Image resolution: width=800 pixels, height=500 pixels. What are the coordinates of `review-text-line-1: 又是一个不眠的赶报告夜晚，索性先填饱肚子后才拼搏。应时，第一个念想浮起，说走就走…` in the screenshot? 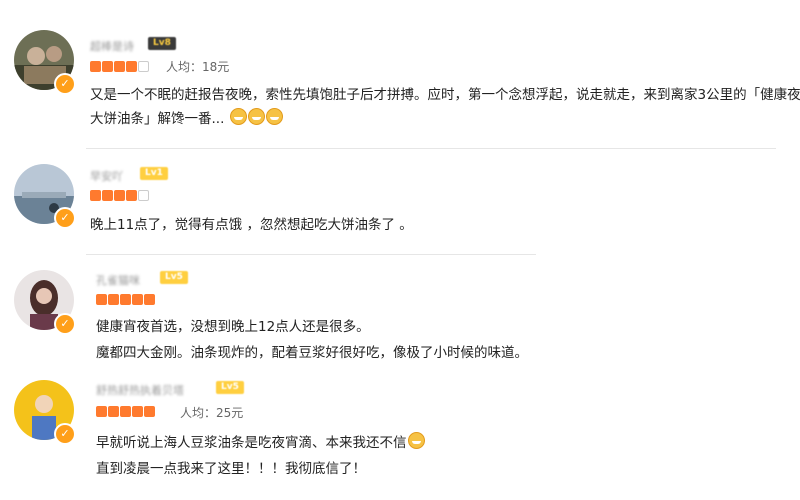 It's located at (445, 95).